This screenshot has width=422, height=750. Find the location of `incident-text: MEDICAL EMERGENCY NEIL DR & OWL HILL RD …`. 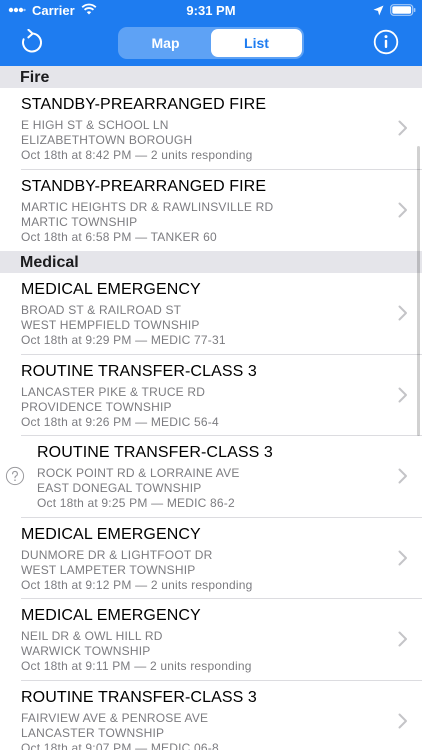

incident-text: MEDICAL EMERGENCY NEIL DR & OWL HILL RD … is located at coordinates (201, 640).